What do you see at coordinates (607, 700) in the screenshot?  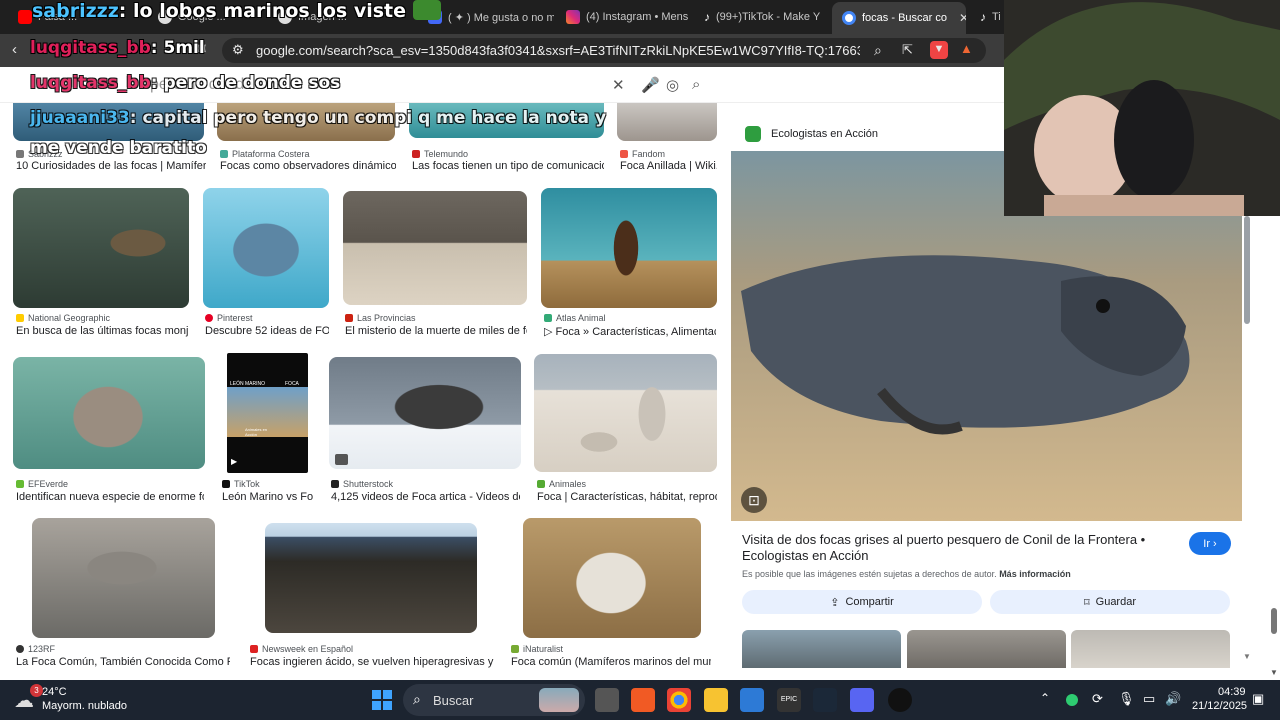 I see `task-view-icon` at bounding box center [607, 700].